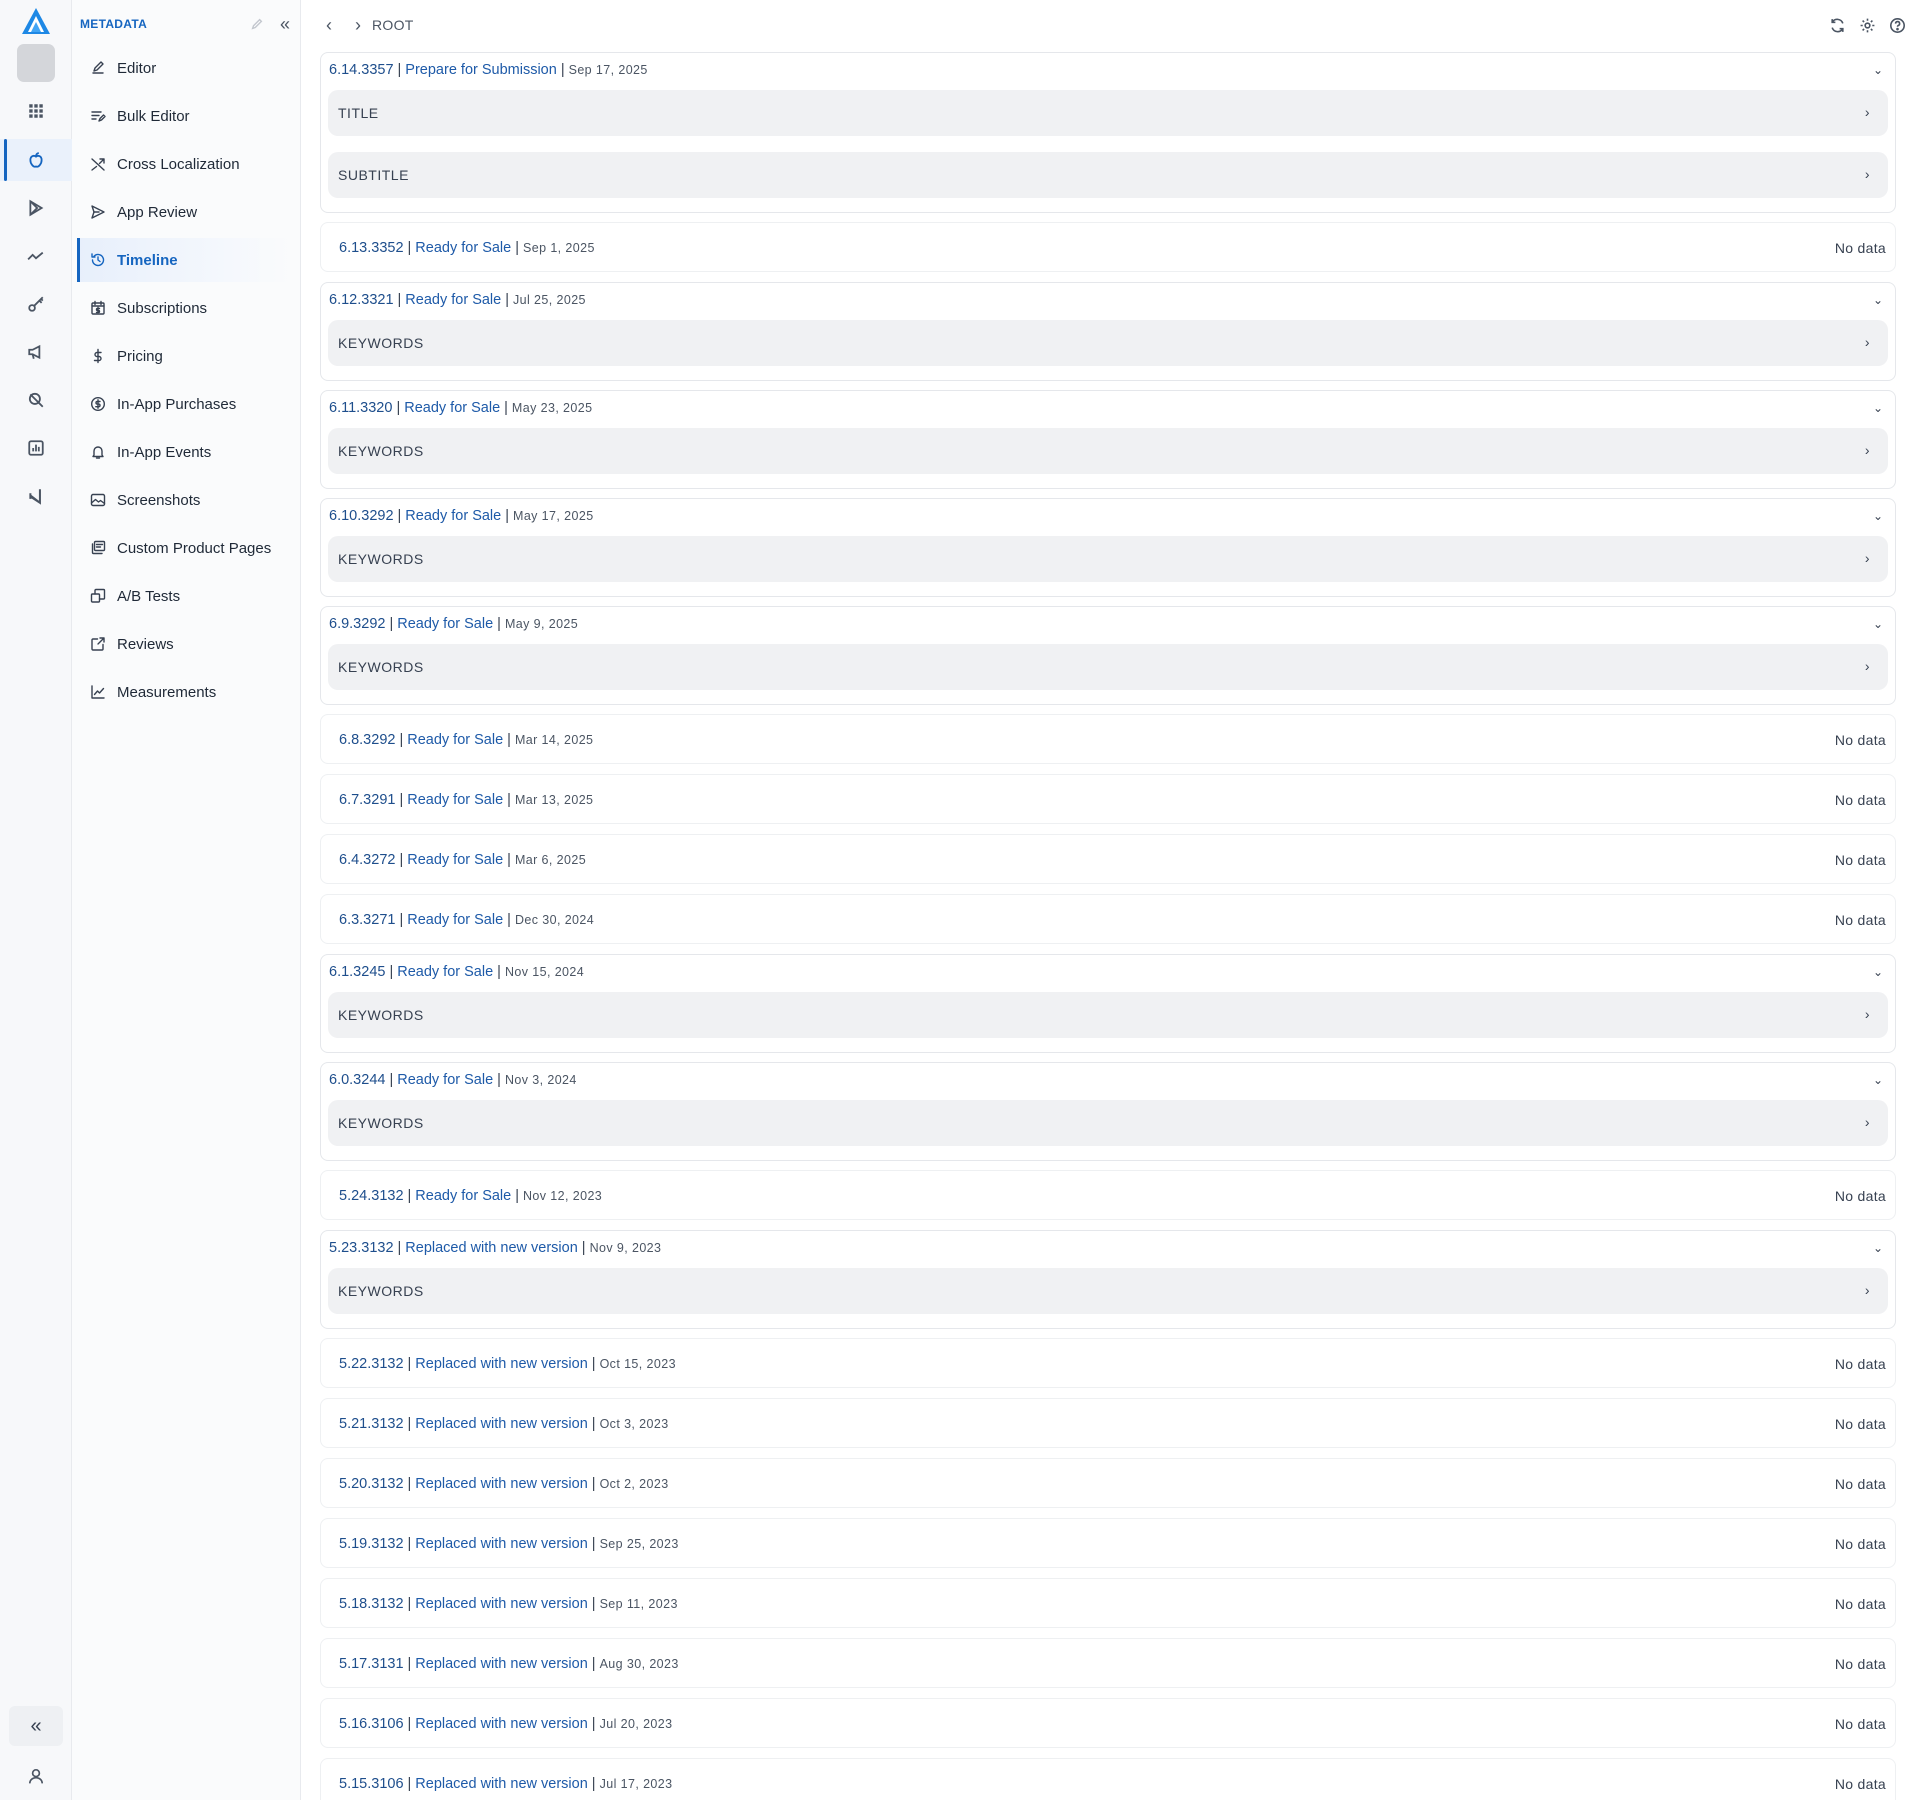 The image size is (1920, 1800). What do you see at coordinates (36, 1726) in the screenshot?
I see `rail-collapse-button: «` at bounding box center [36, 1726].